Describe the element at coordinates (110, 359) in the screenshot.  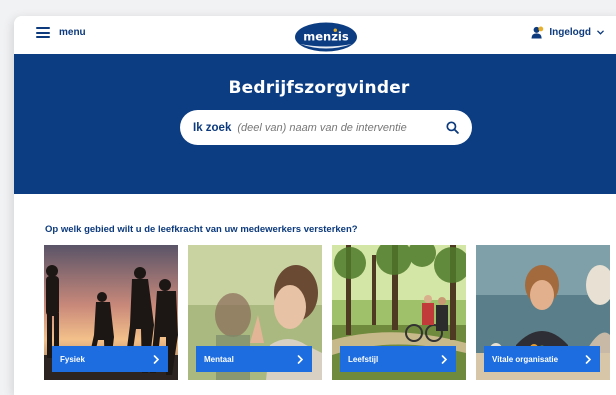
I see `card-button-fysiek: Fysiek` at that location.